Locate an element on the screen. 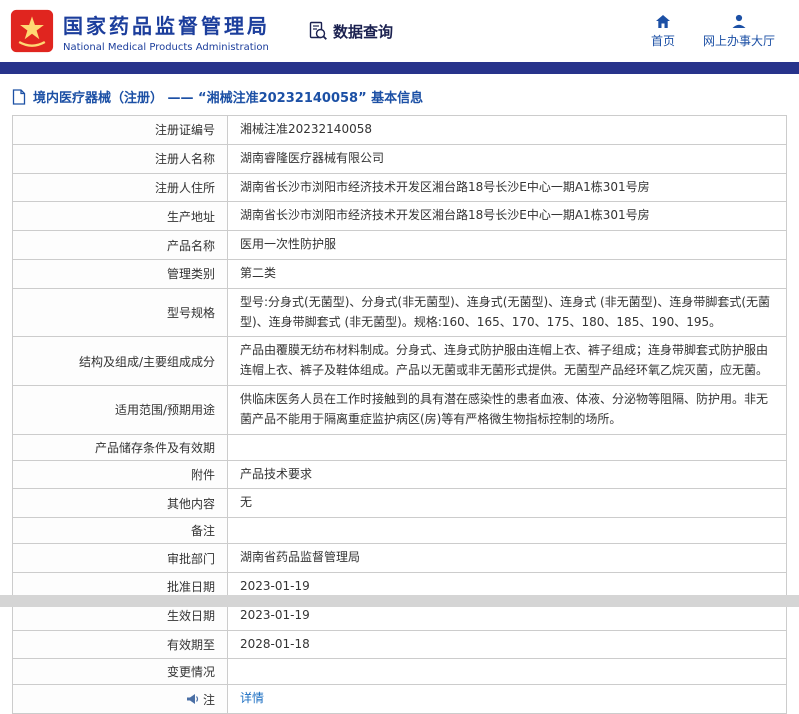 The image size is (799, 714). row-label: 备注 is located at coordinates (120, 531).